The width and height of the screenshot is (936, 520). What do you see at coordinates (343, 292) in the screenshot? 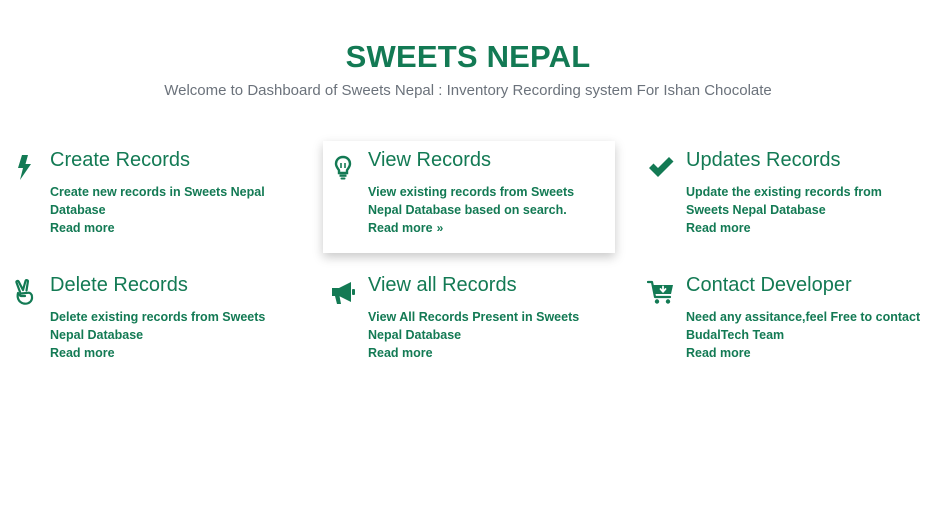
I see `megaphone-icon` at bounding box center [343, 292].